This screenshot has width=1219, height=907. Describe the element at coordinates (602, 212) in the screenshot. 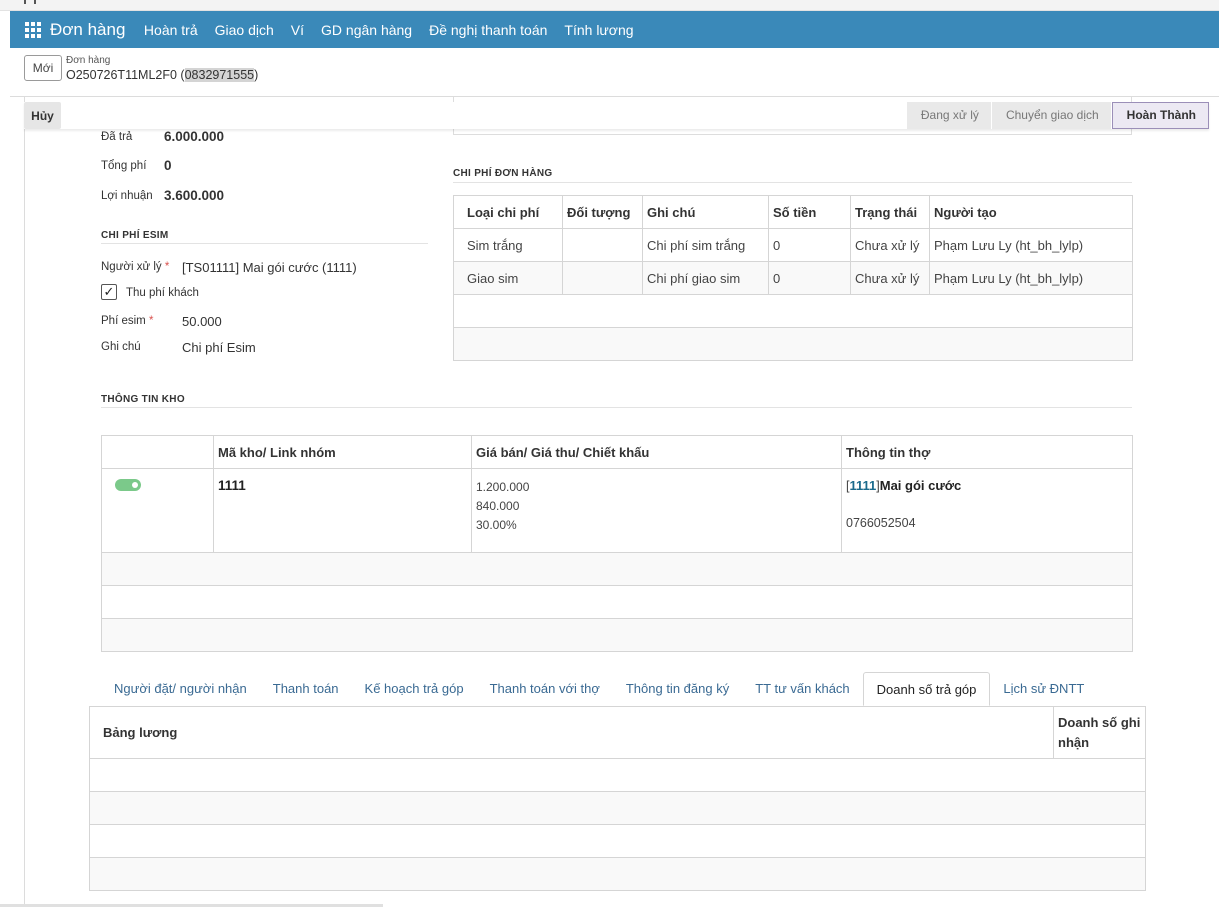

I see `column-header: Đối tượng` at that location.